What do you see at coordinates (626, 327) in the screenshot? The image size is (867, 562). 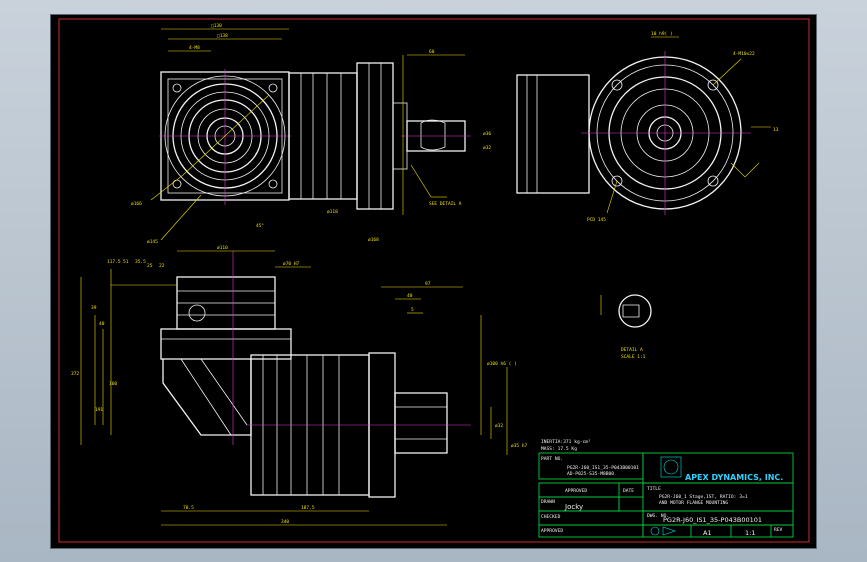 I see `detail-a: DETAIL A SCALE 1:1` at bounding box center [626, 327].